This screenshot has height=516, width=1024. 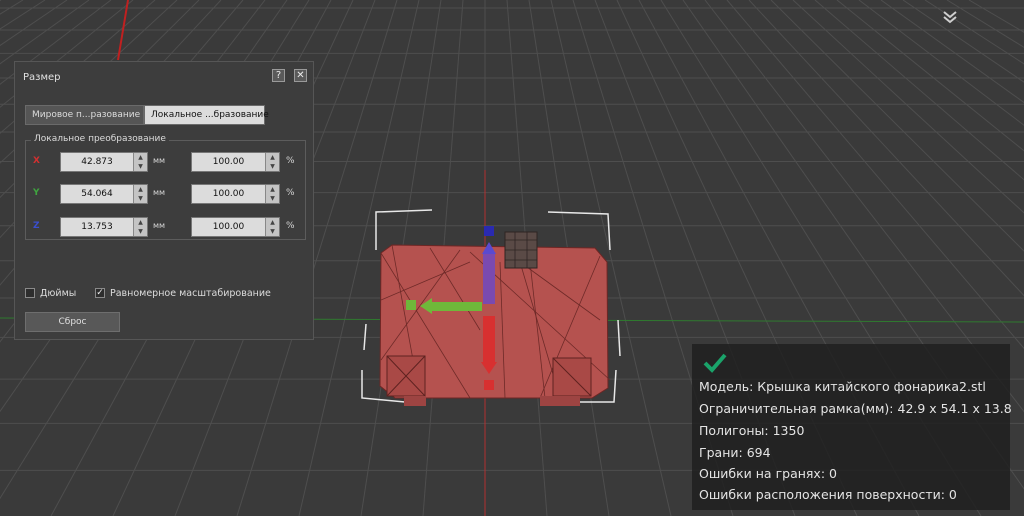 I want to click on uniform-scaling-checkbox: ✓, so click(x=100, y=293).